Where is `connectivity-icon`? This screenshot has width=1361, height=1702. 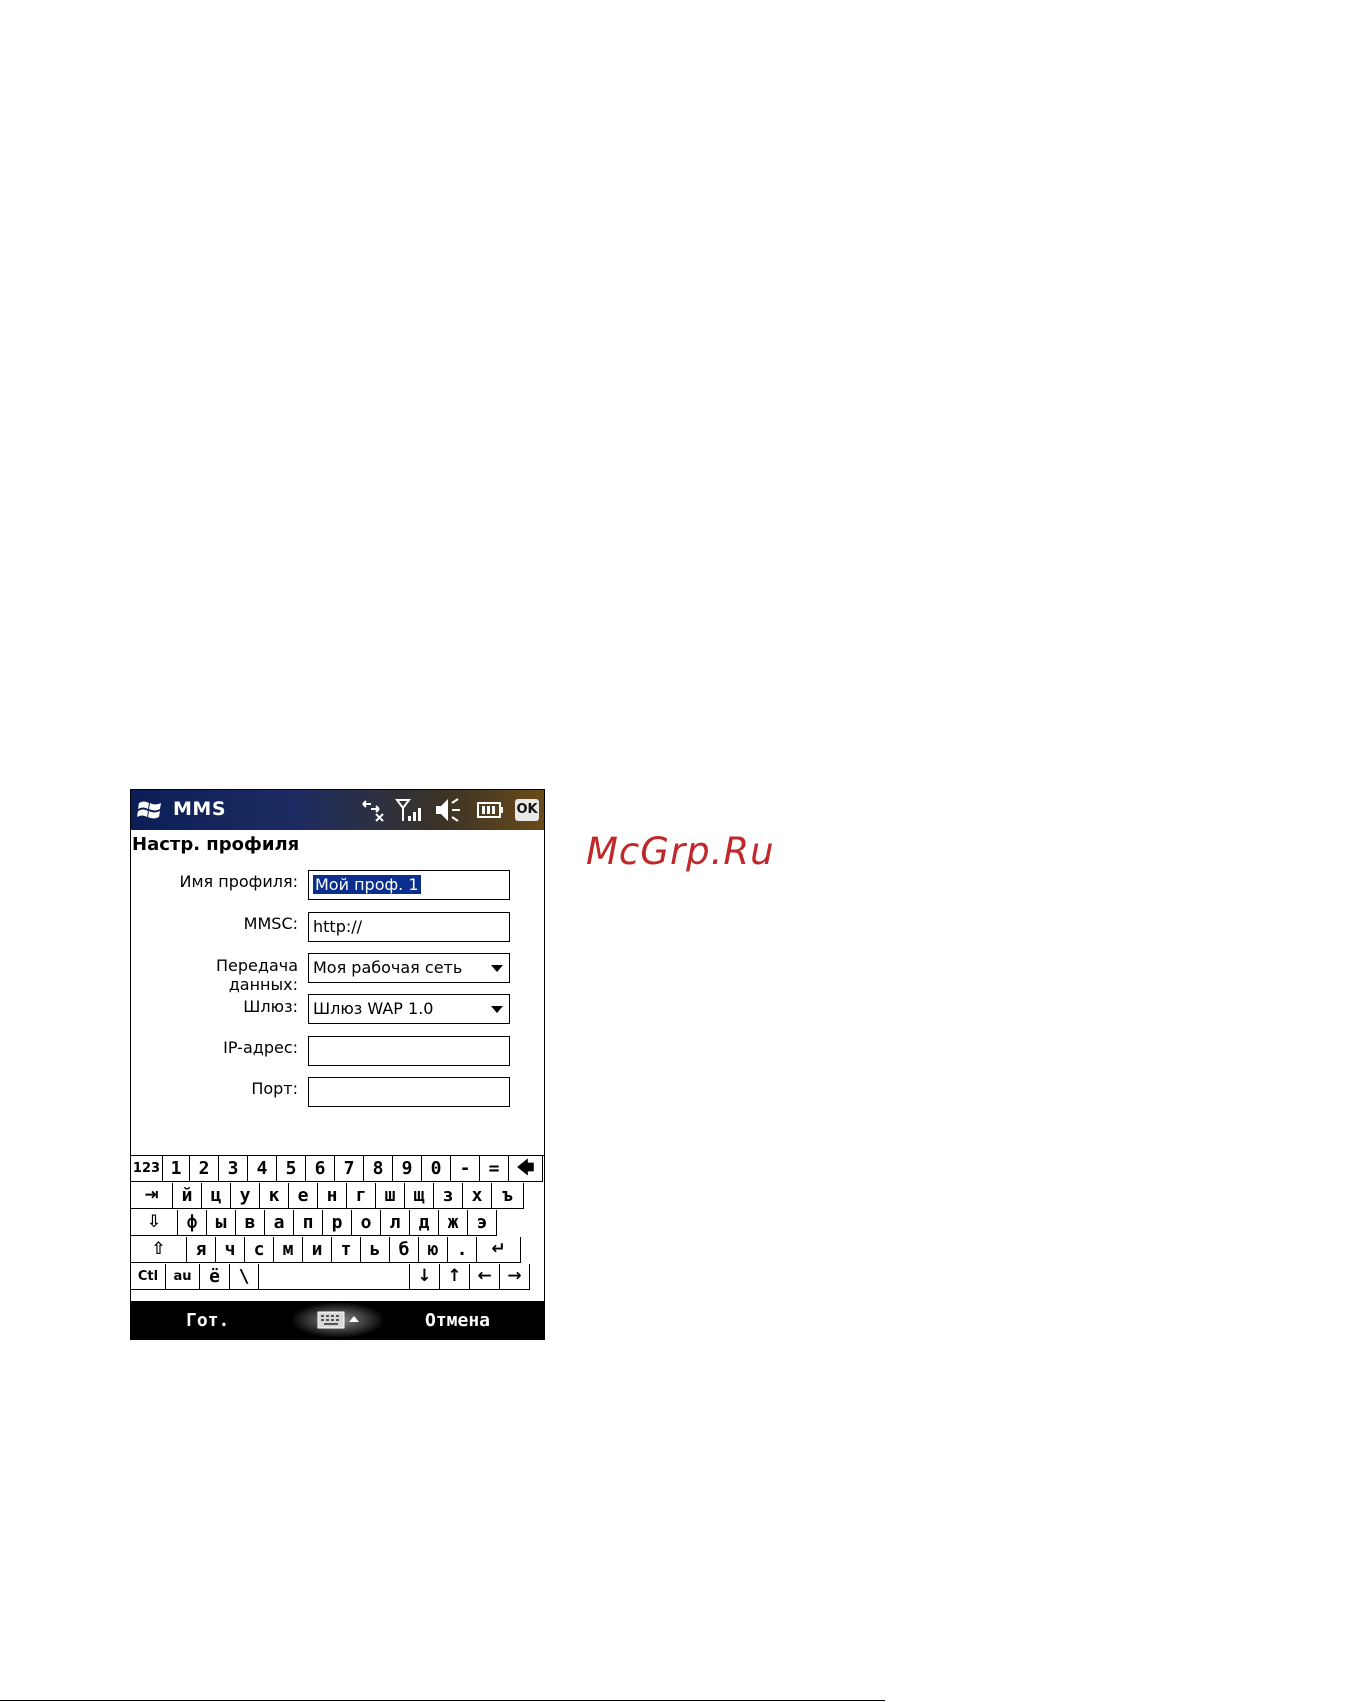
connectivity-icon is located at coordinates (374, 810).